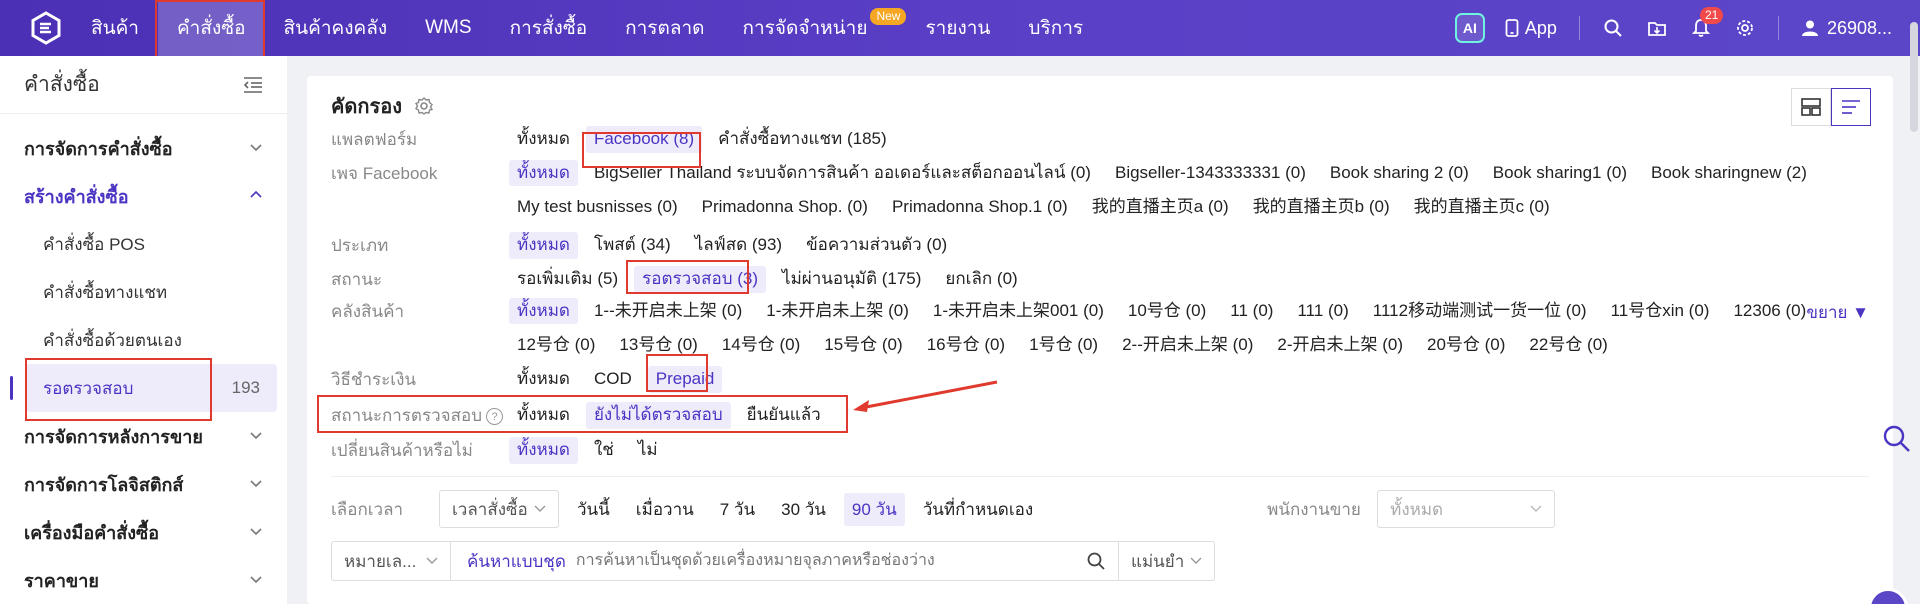 Image resolution: width=1920 pixels, height=604 pixels. I want to click on help-question-icon: ?, so click(494, 417).